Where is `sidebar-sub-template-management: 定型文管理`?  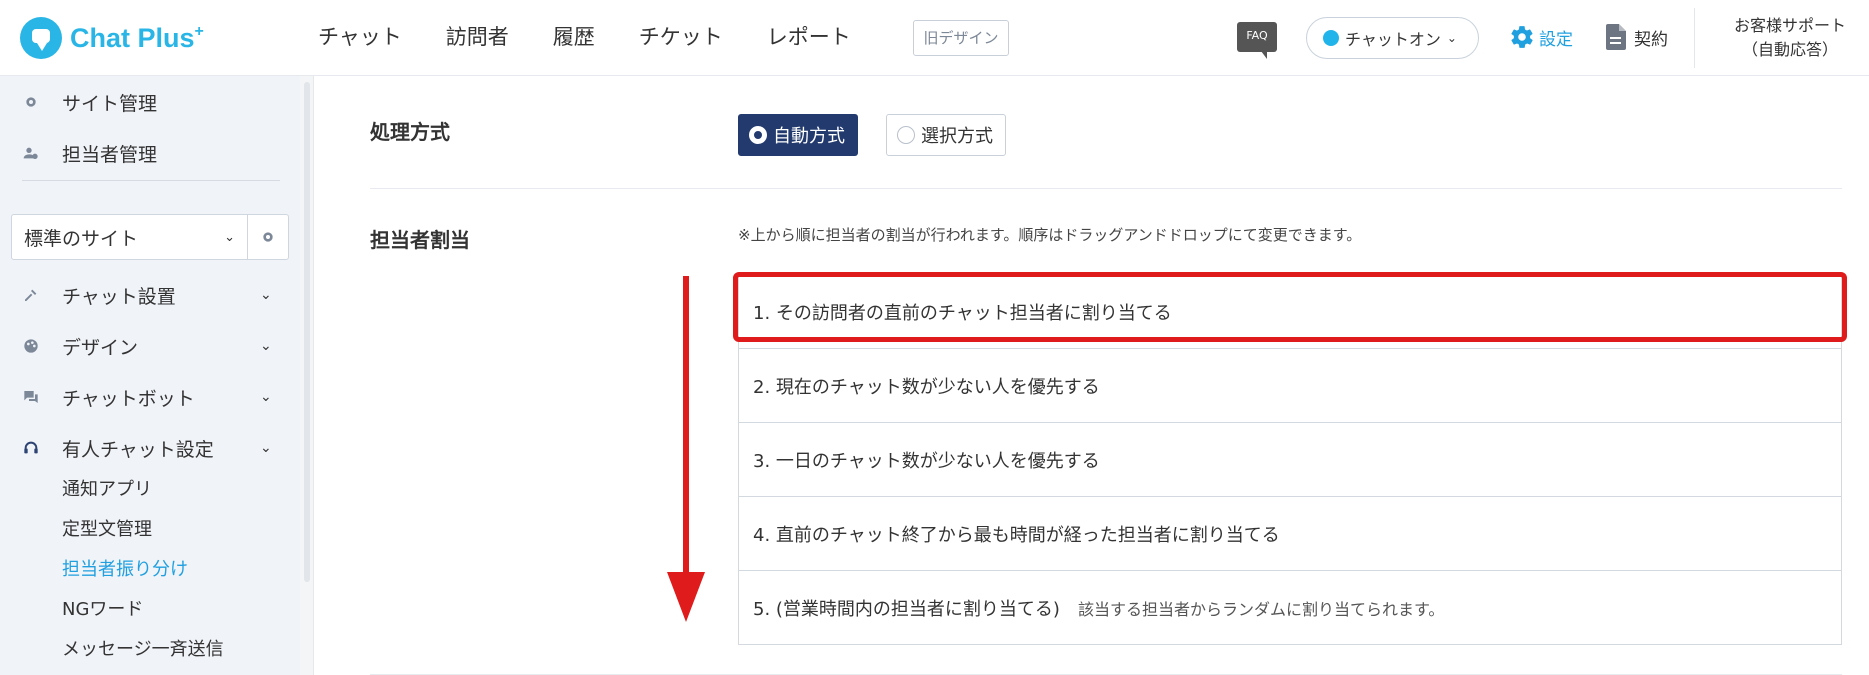 sidebar-sub-template-management: 定型文管理 is located at coordinates (107, 528).